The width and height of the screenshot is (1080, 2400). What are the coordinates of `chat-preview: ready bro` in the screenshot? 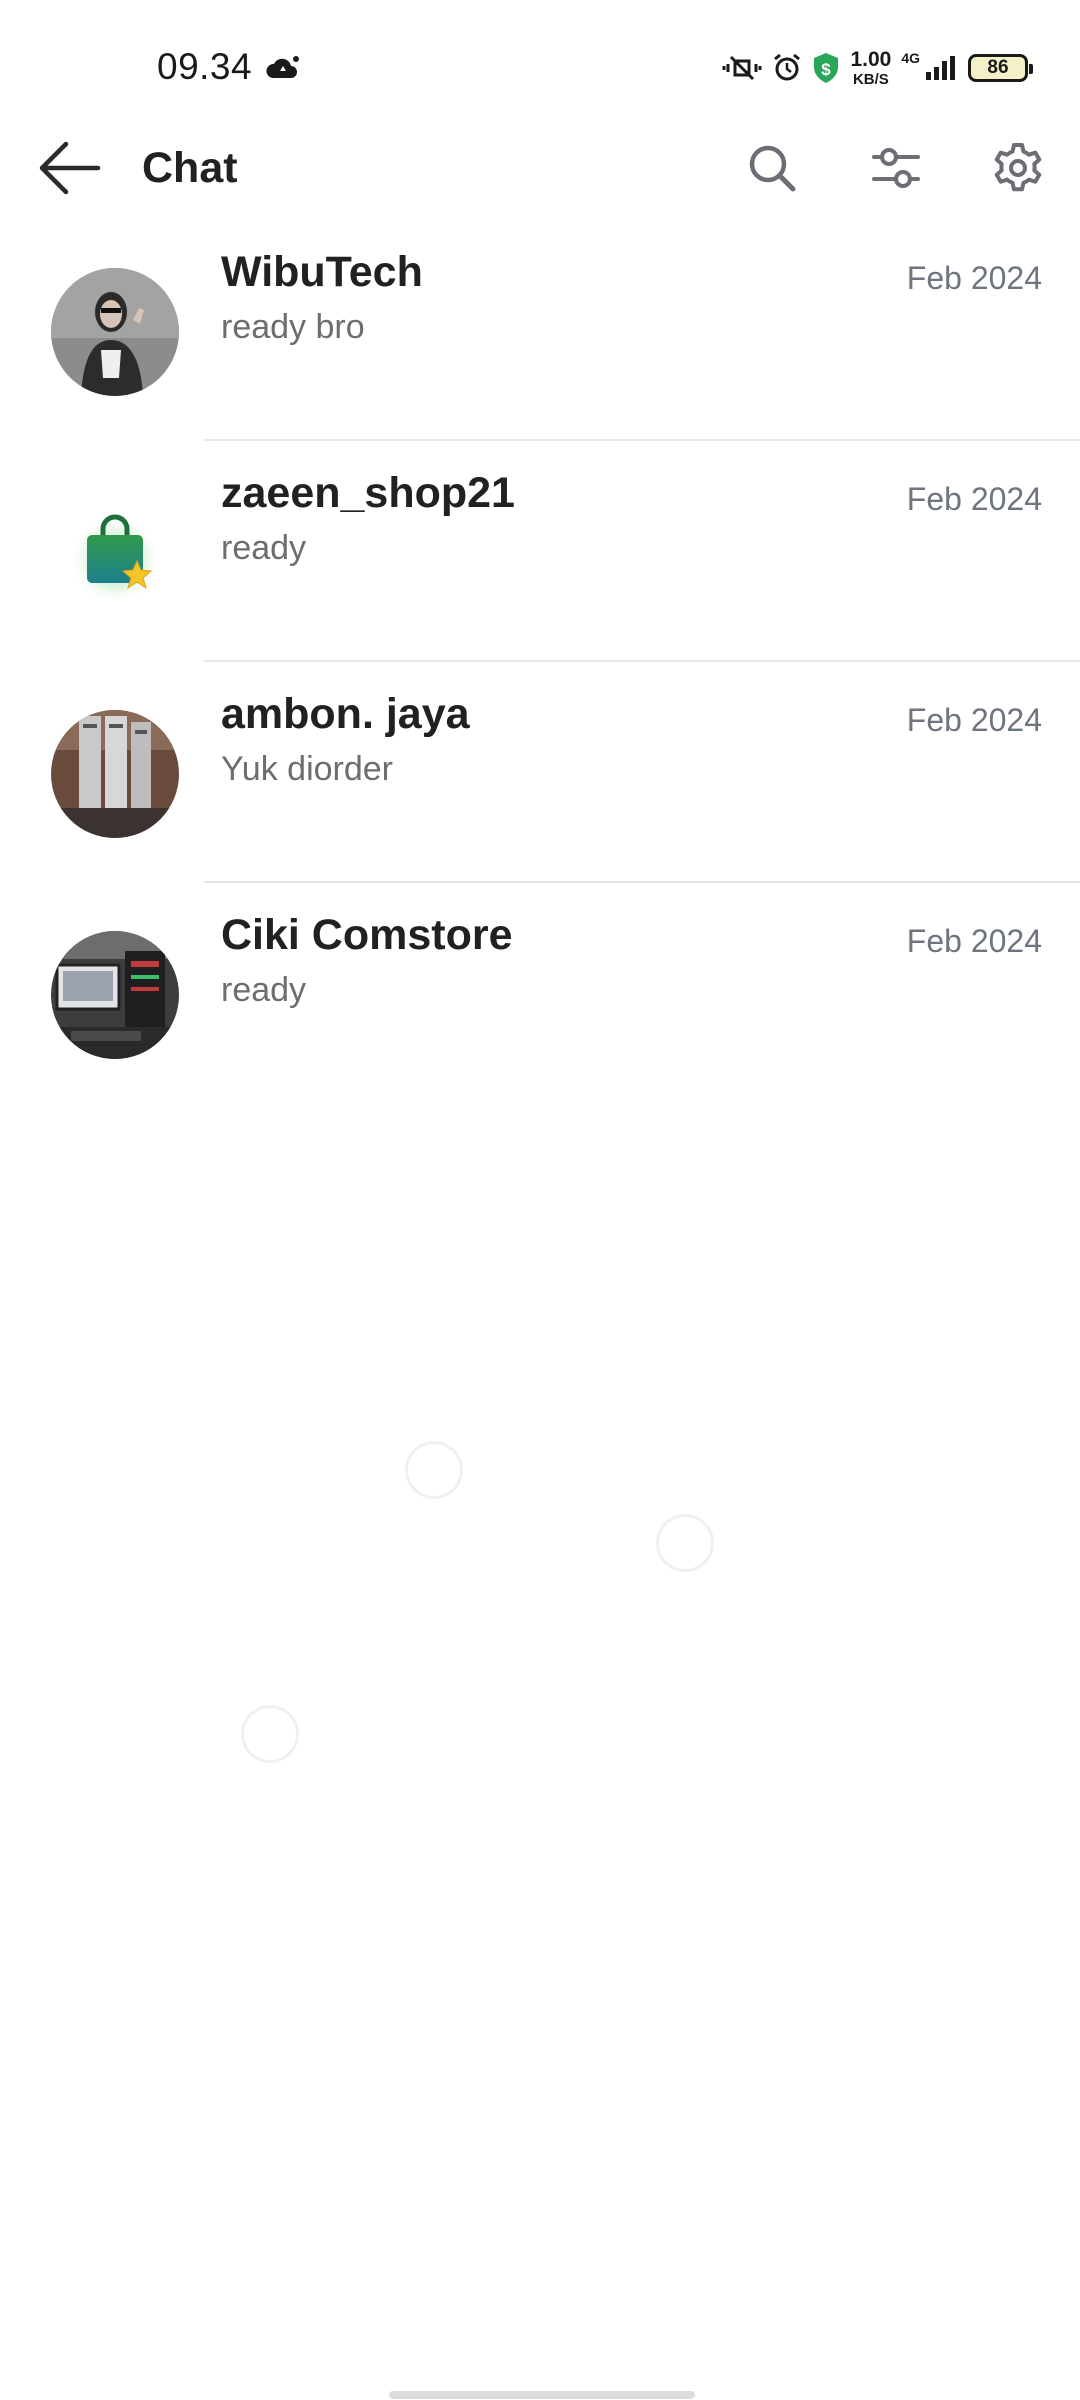 It's located at (293, 327).